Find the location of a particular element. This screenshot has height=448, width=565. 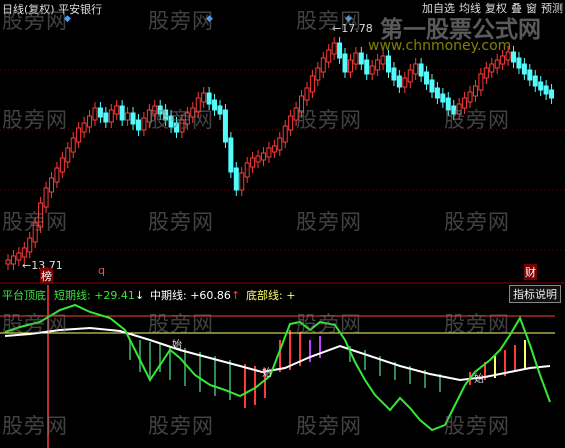

forecast-button: 预测 is located at coordinates (552, 8).